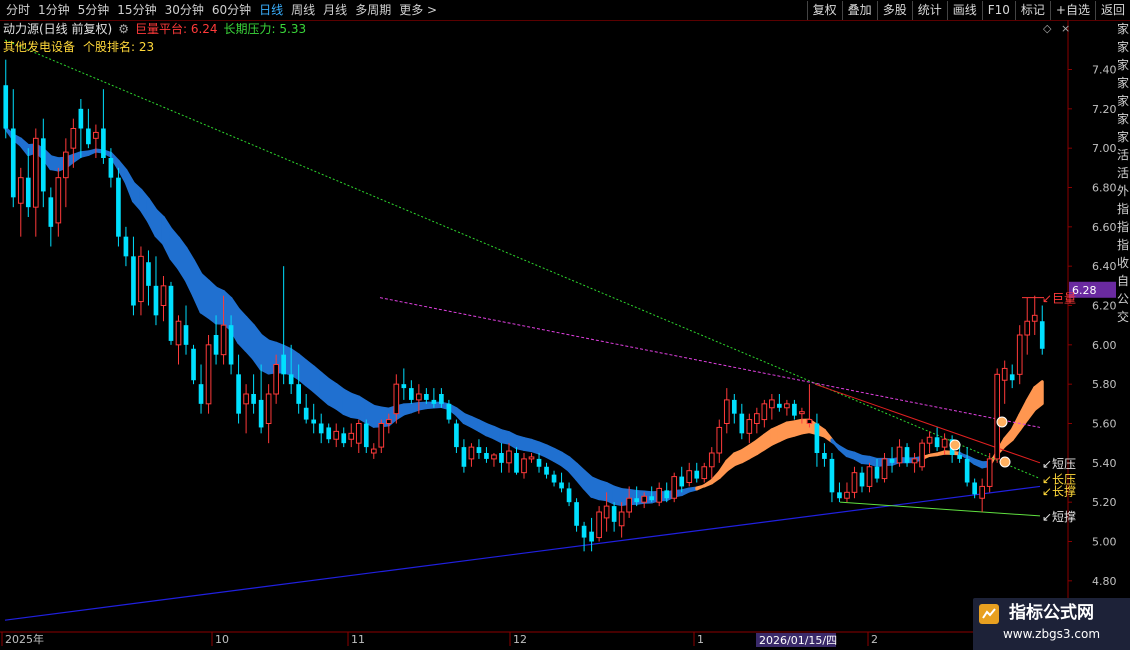 The height and width of the screenshot is (650, 1130). What do you see at coordinates (1123, 191) in the screenshot?
I see `side-list-char: 外` at bounding box center [1123, 191].